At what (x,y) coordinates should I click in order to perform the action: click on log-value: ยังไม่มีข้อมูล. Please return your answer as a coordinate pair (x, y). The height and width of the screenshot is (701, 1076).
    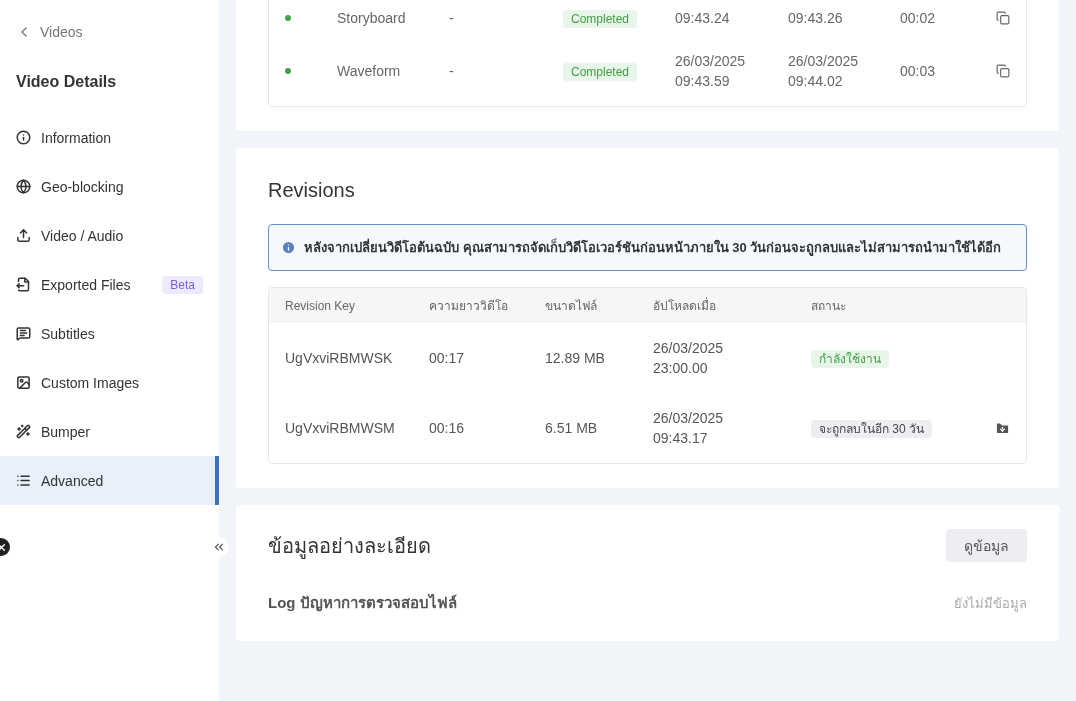
    Looking at the image, I should click on (990, 603).